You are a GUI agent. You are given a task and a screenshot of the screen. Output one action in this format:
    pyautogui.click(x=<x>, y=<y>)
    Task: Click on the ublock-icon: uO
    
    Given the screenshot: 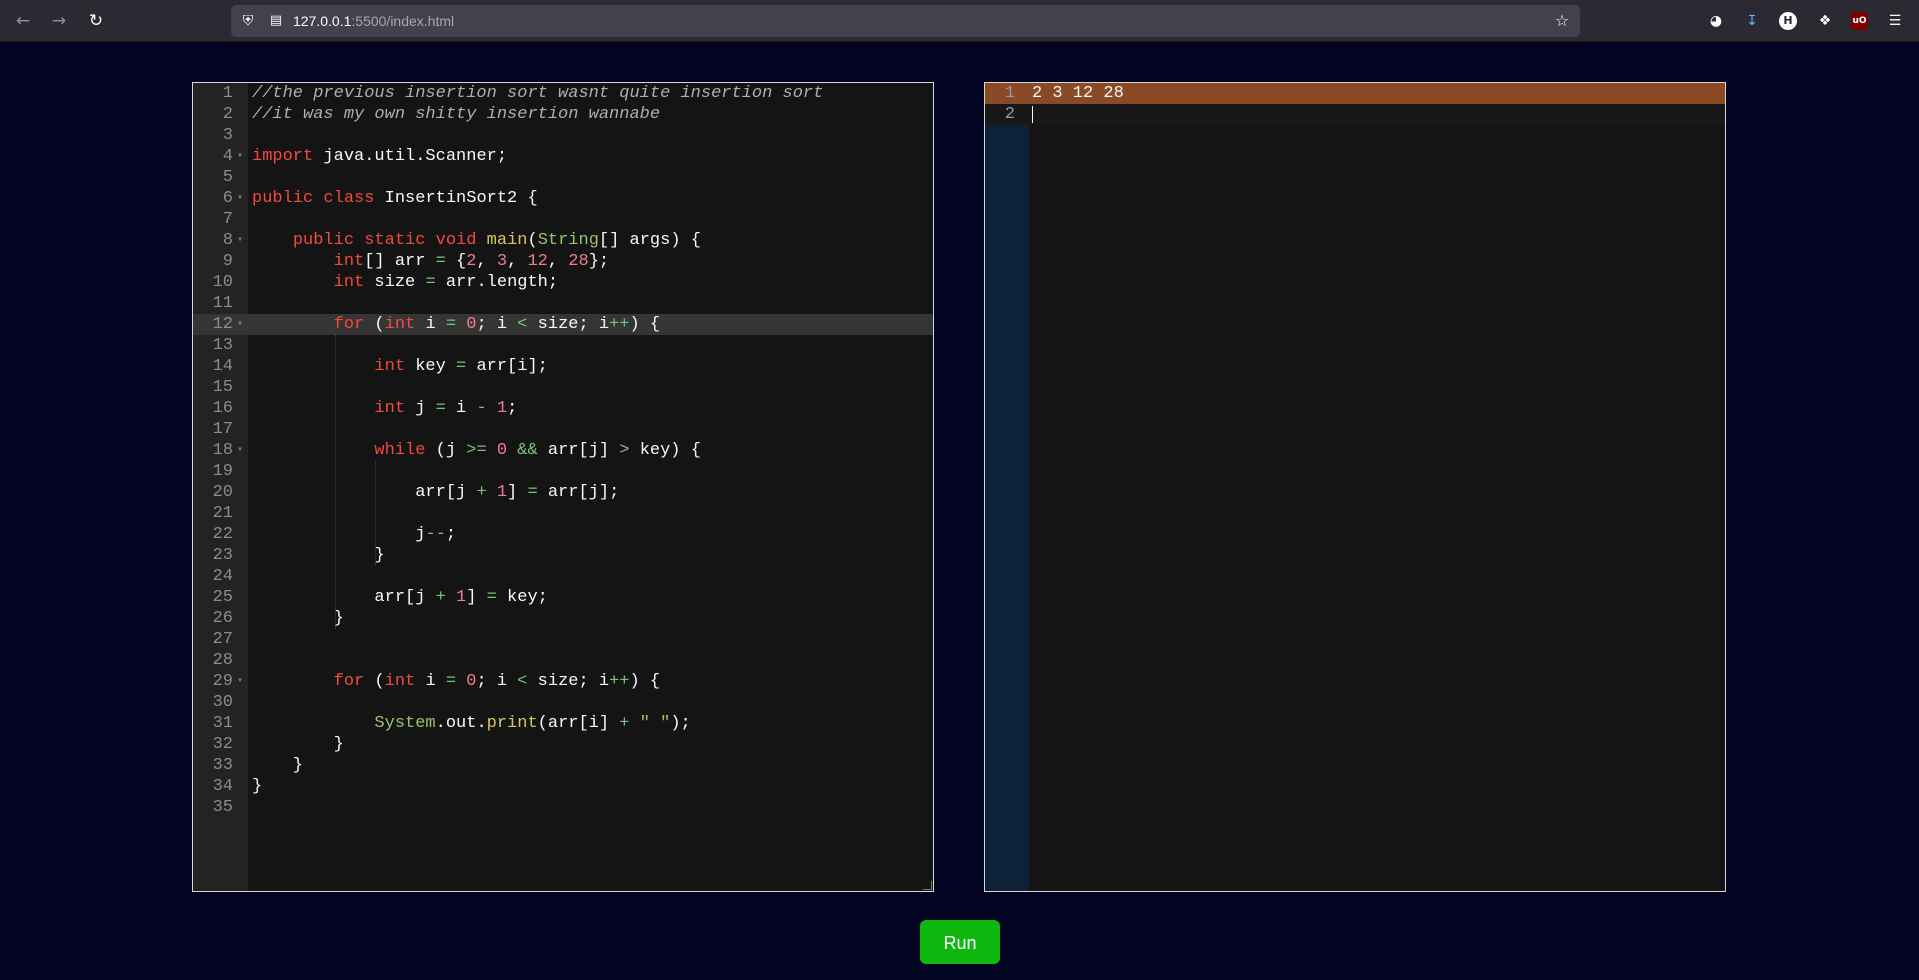 What is the action you would take?
    pyautogui.click(x=1859, y=21)
    